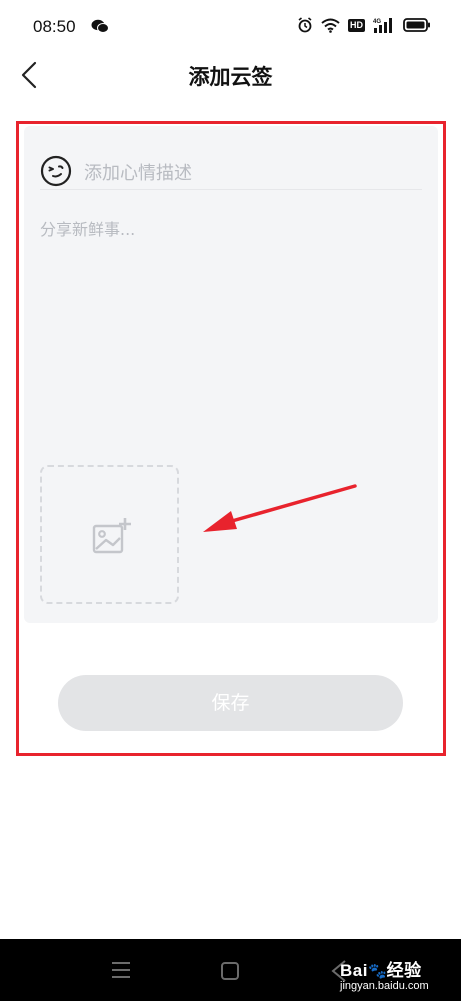 The height and width of the screenshot is (1001, 461). What do you see at coordinates (377, 22) in the screenshot?
I see `network-type: 4G` at bounding box center [377, 22].